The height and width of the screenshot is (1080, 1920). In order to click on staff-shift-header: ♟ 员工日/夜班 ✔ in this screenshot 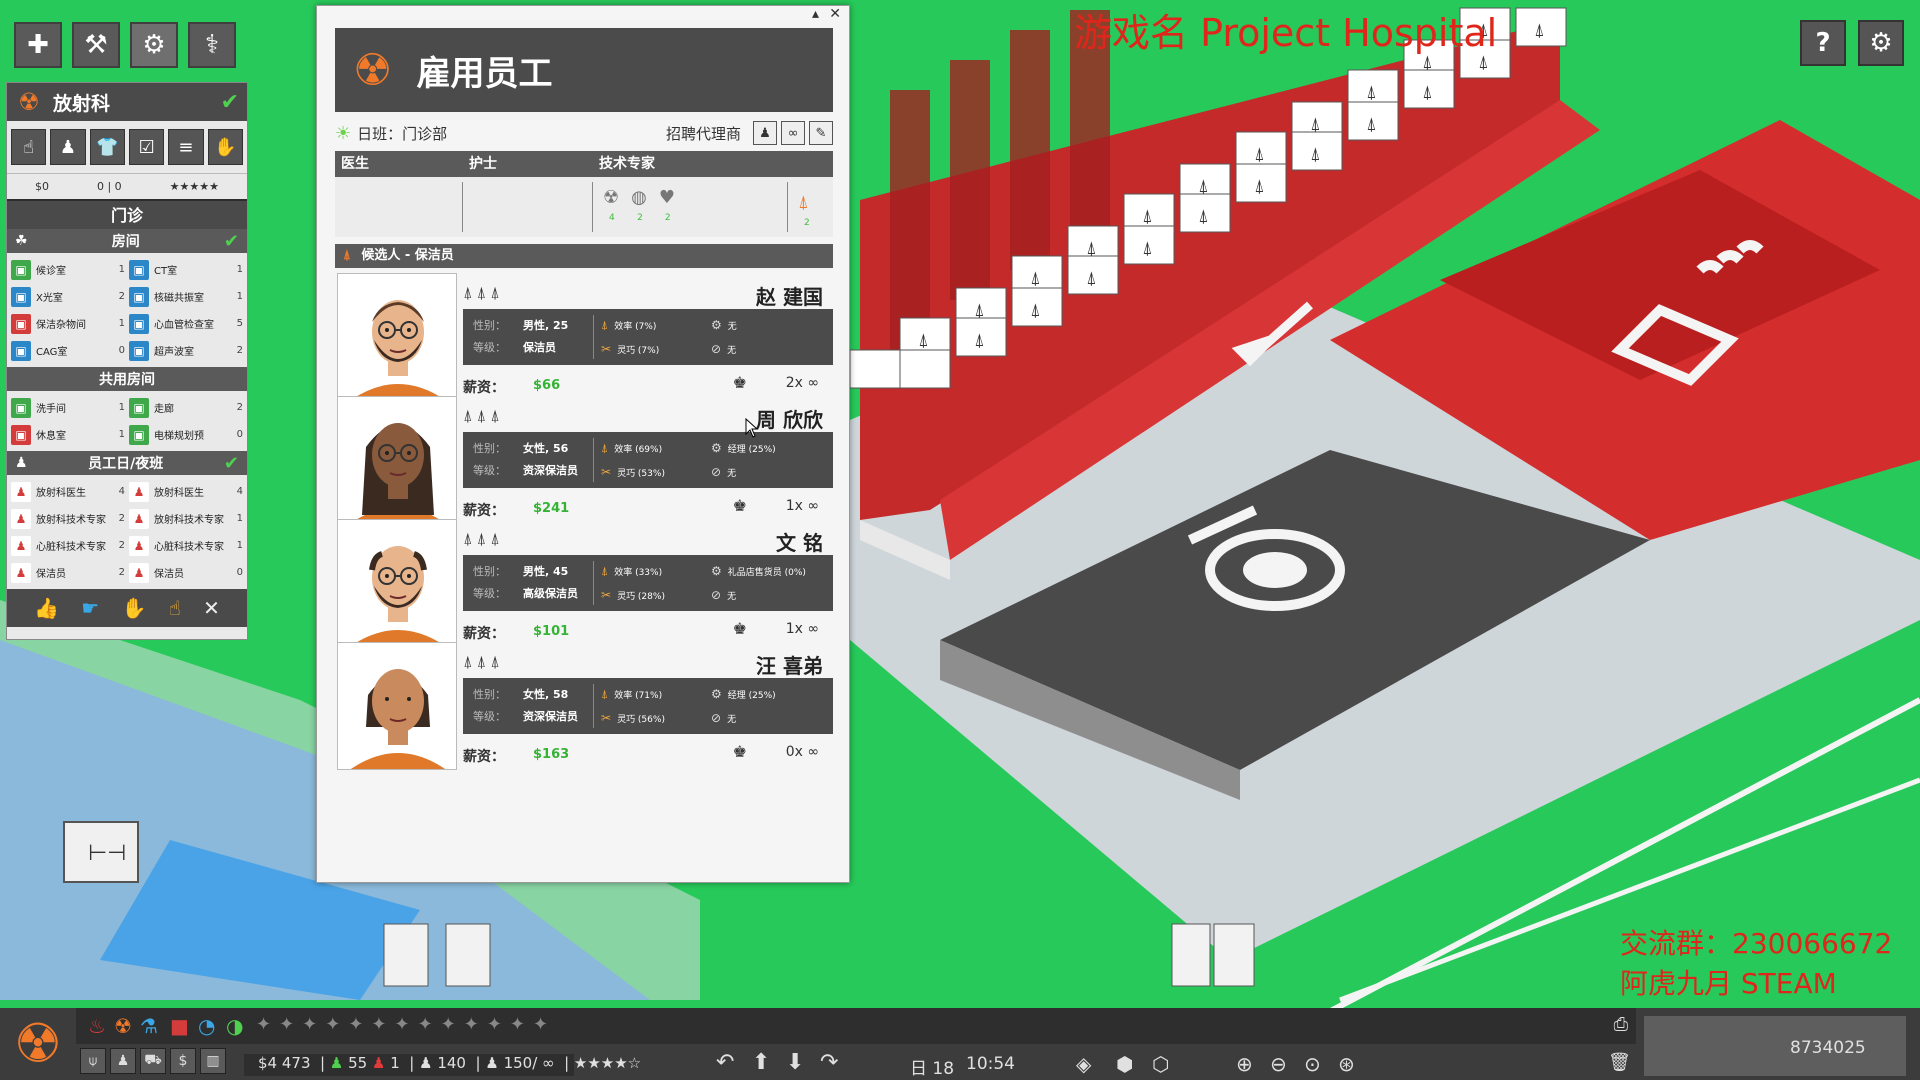, I will do `click(127, 463)`.